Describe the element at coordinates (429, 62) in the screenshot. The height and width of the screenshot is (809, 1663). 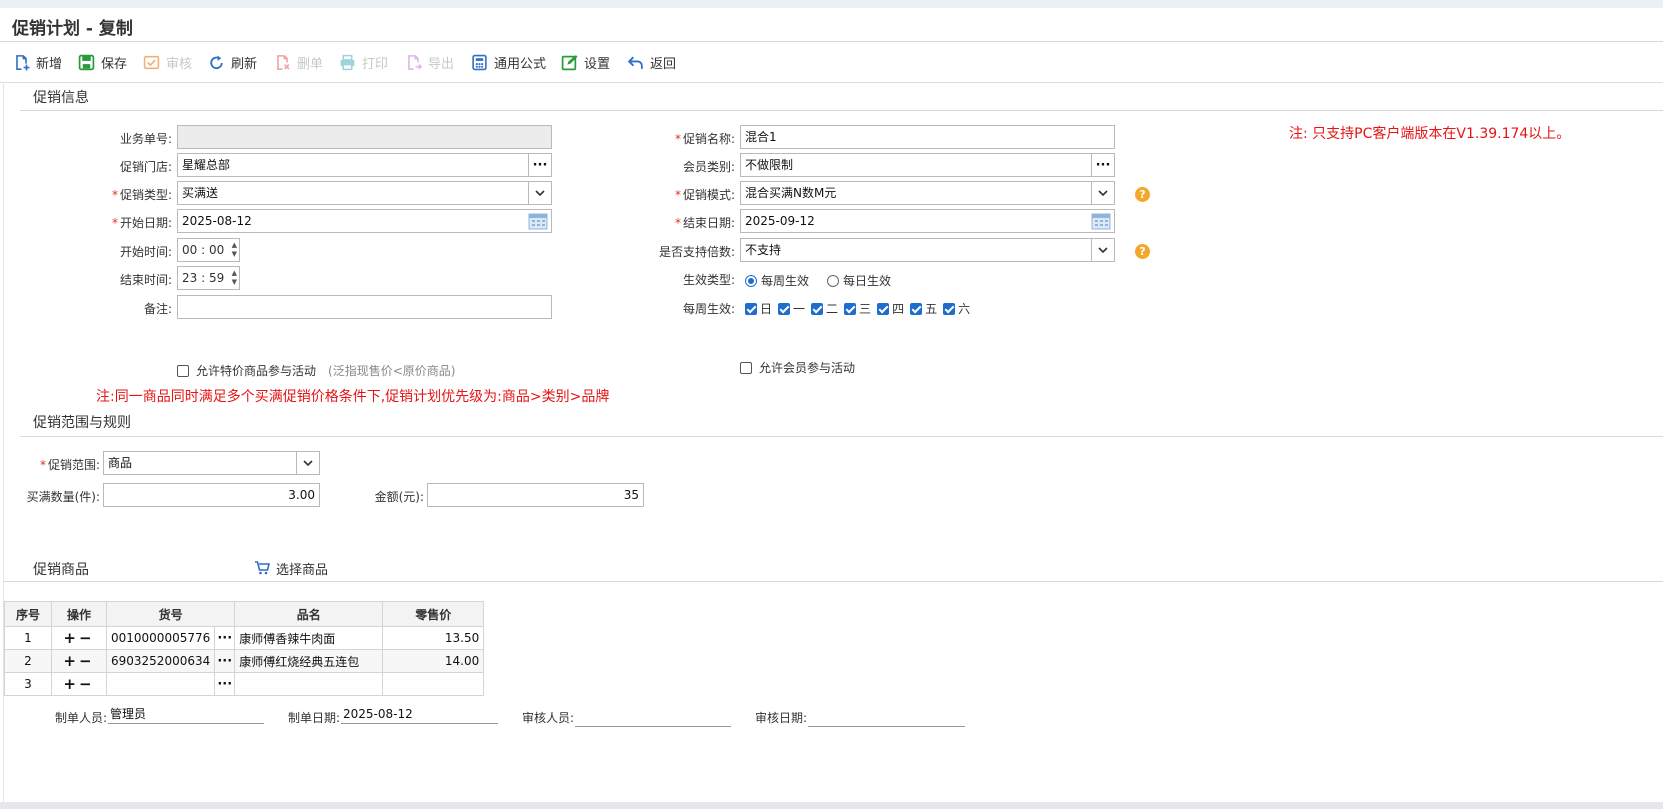
I see `export-button: 导出` at that location.